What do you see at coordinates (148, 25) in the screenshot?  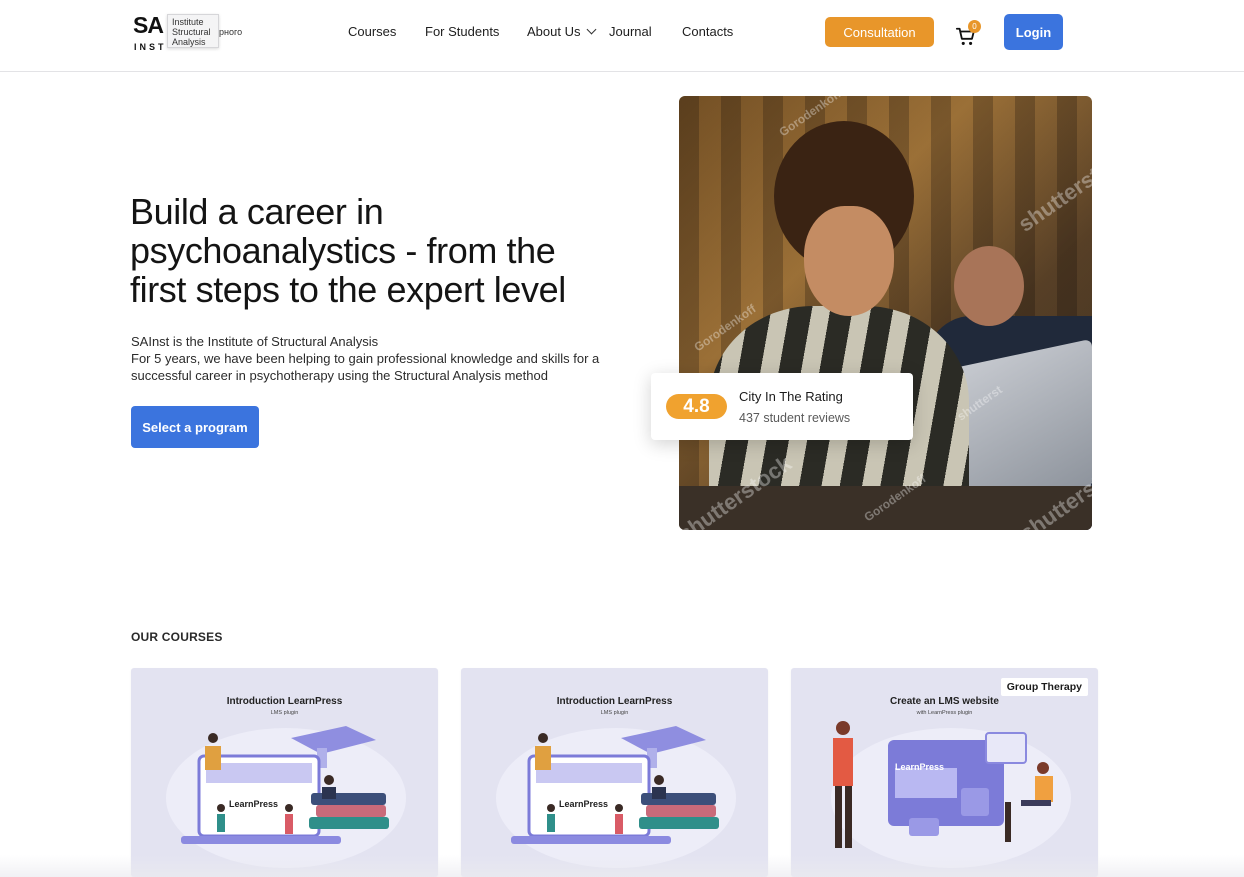 I see `logo-mark: SA` at bounding box center [148, 25].